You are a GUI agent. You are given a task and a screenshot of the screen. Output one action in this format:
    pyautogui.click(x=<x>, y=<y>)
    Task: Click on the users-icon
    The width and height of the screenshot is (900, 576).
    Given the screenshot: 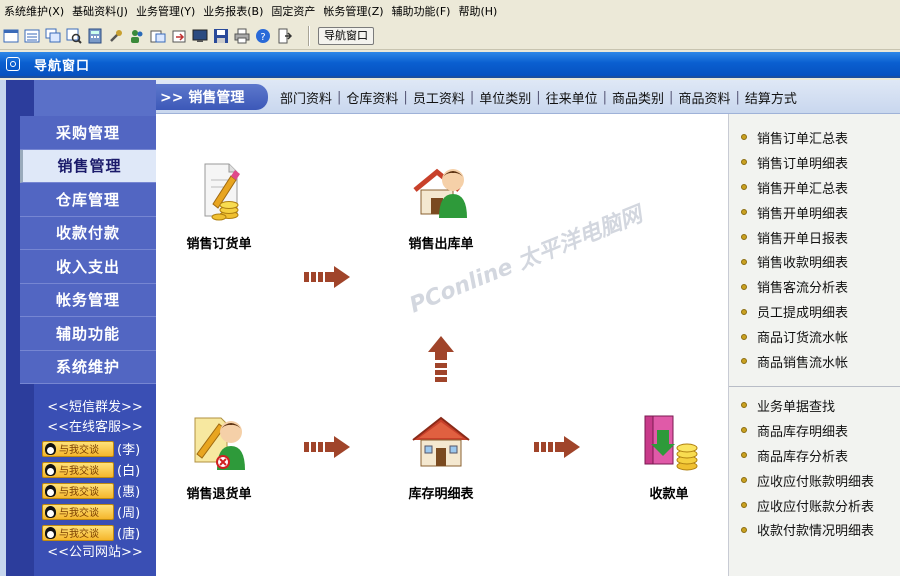 What is the action you would take?
    pyautogui.click(x=137, y=36)
    